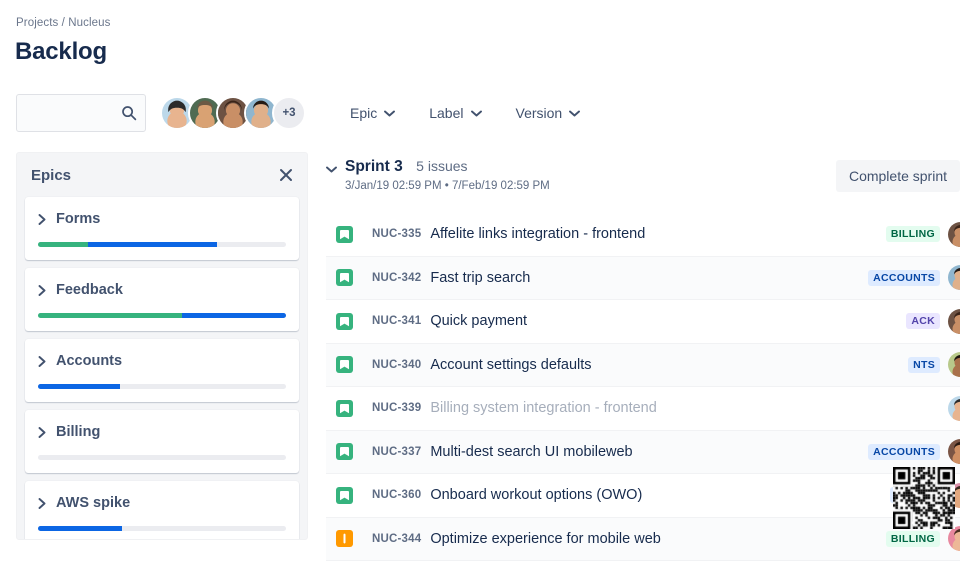 The height and width of the screenshot is (561, 960). I want to click on issue-summary: Optimize experience for mobile web, so click(545, 539).